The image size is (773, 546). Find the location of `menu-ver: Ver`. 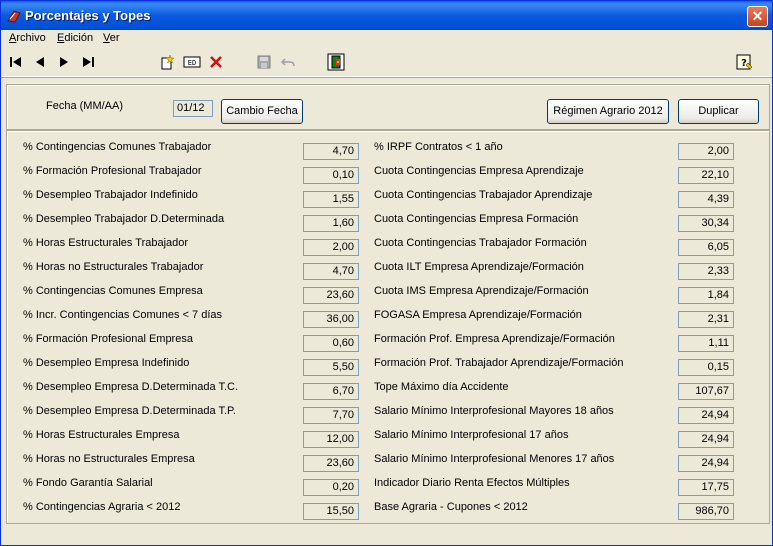

menu-ver: Ver is located at coordinates (111, 38).